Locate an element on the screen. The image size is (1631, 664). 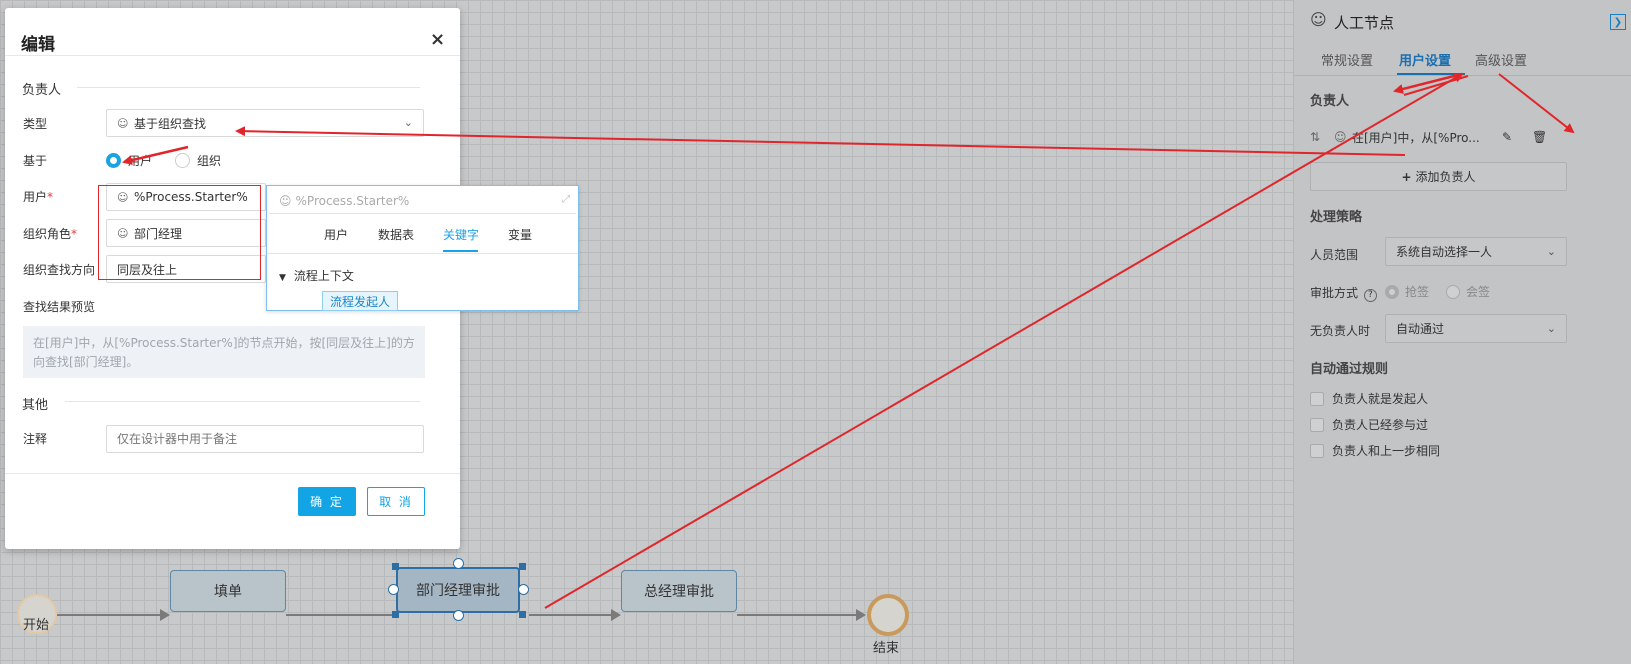
rule-checkbox: 负责人就是发起人 is located at coordinates (1369, 398).